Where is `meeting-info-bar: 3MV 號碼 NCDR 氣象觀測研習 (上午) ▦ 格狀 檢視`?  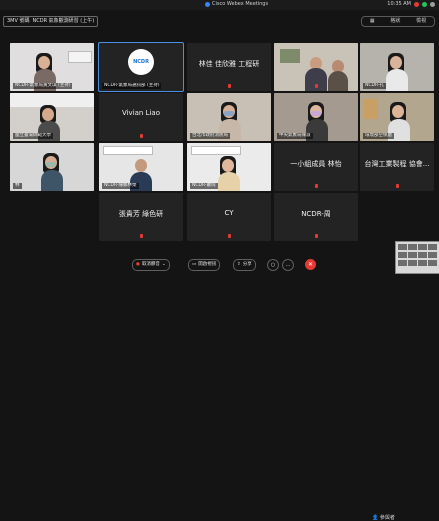 meeting-info-bar: 3MV 號碼 NCDR 氣象觀測研習 (上午) ▦ 格狀 檢視 is located at coordinates (219, 20).